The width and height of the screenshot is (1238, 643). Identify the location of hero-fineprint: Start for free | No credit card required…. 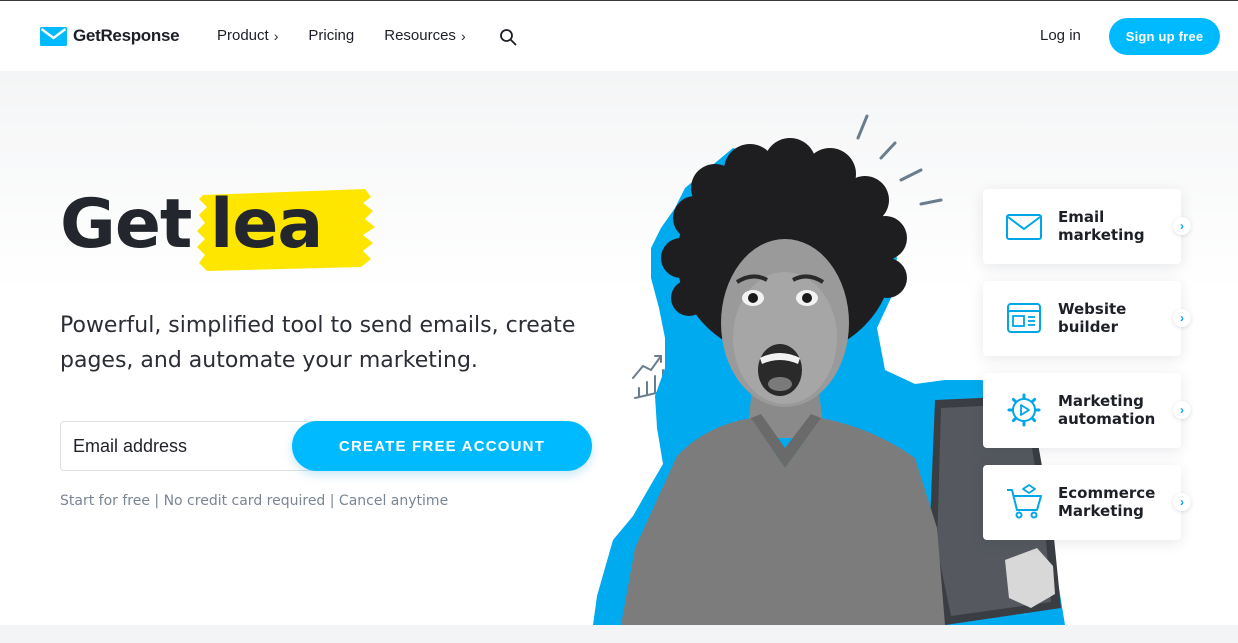
(254, 501).